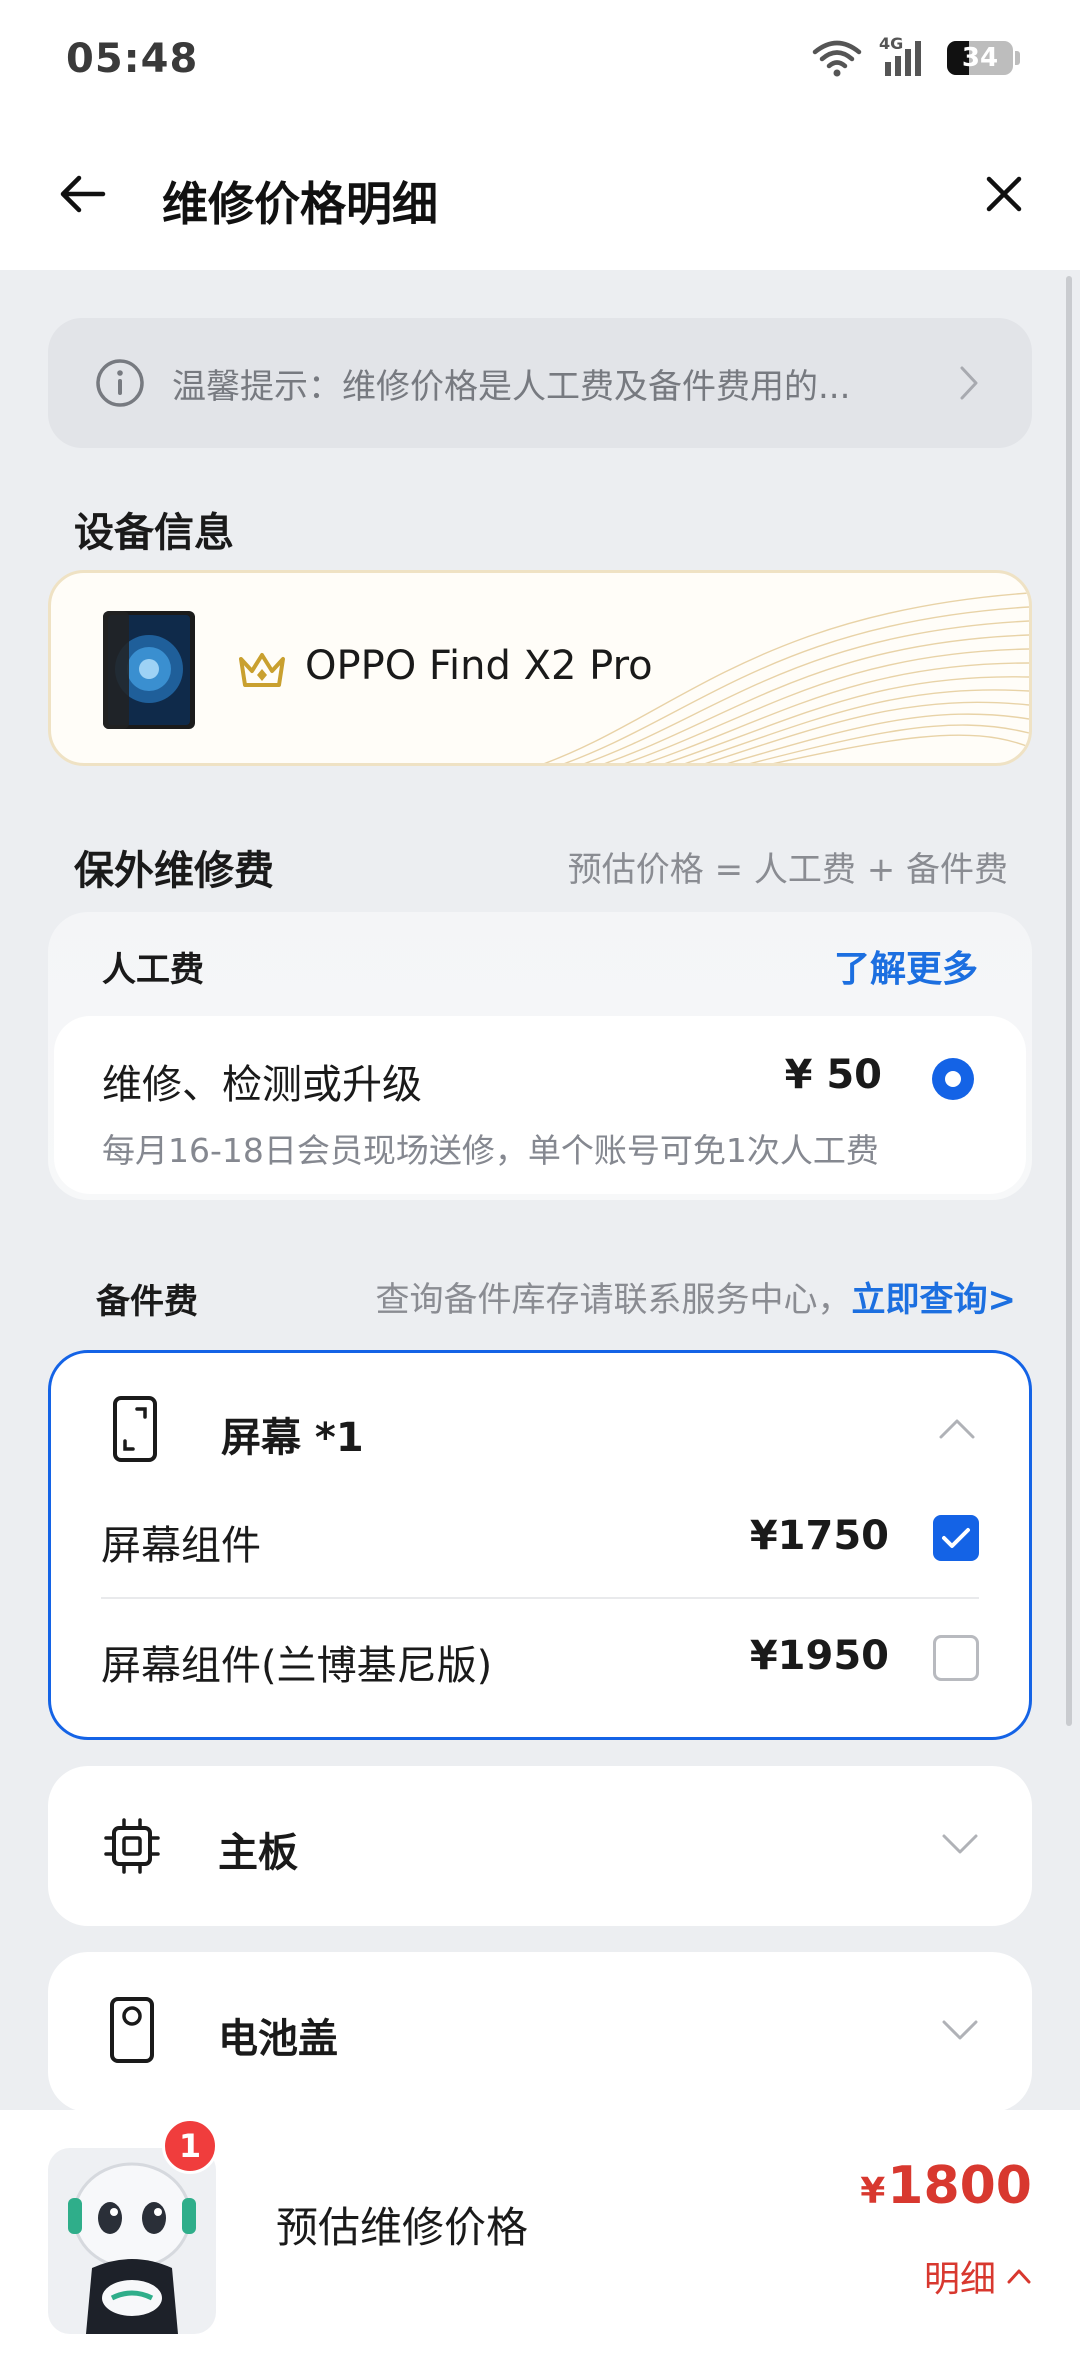 Image resolution: width=1080 pixels, height=2376 pixels. What do you see at coordinates (833, 1075) in the screenshot?
I see `labor-option-price: ¥ 50` at bounding box center [833, 1075].